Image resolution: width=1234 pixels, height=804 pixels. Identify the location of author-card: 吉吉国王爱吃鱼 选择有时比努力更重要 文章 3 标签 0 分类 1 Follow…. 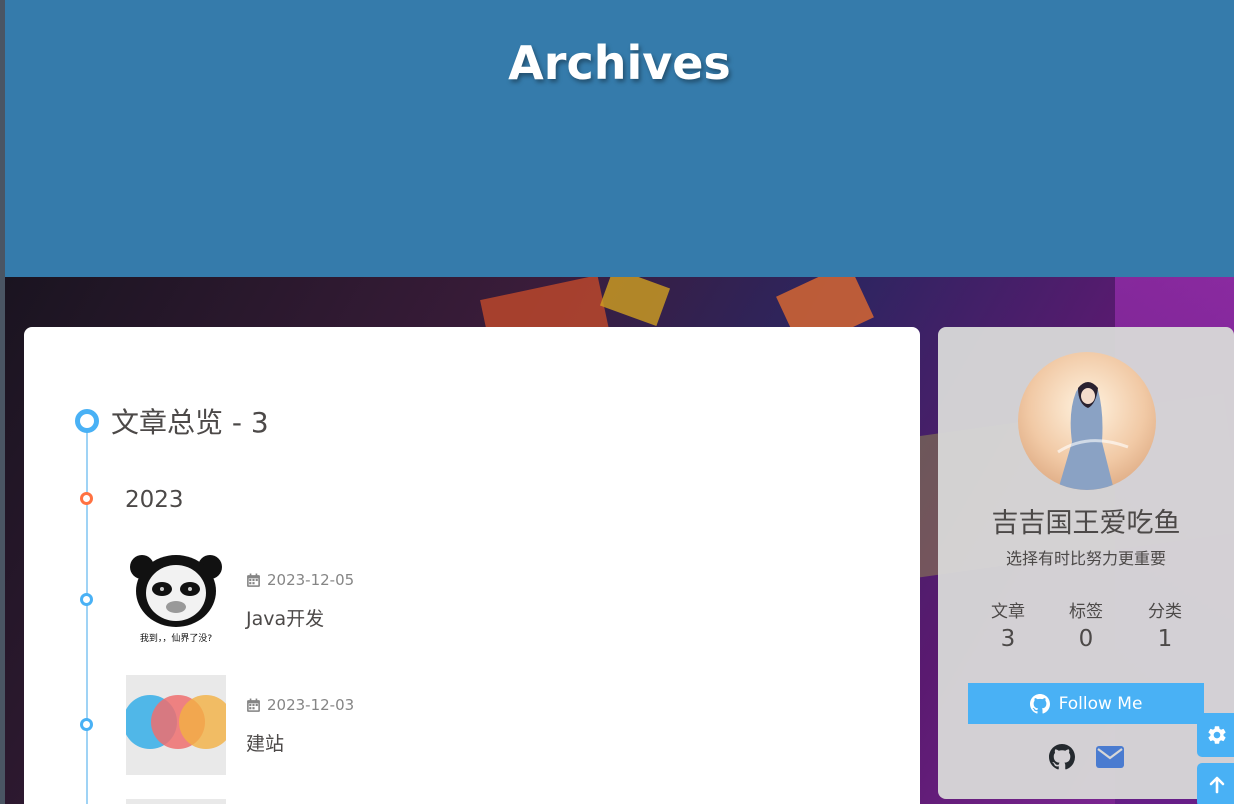
(1086, 563).